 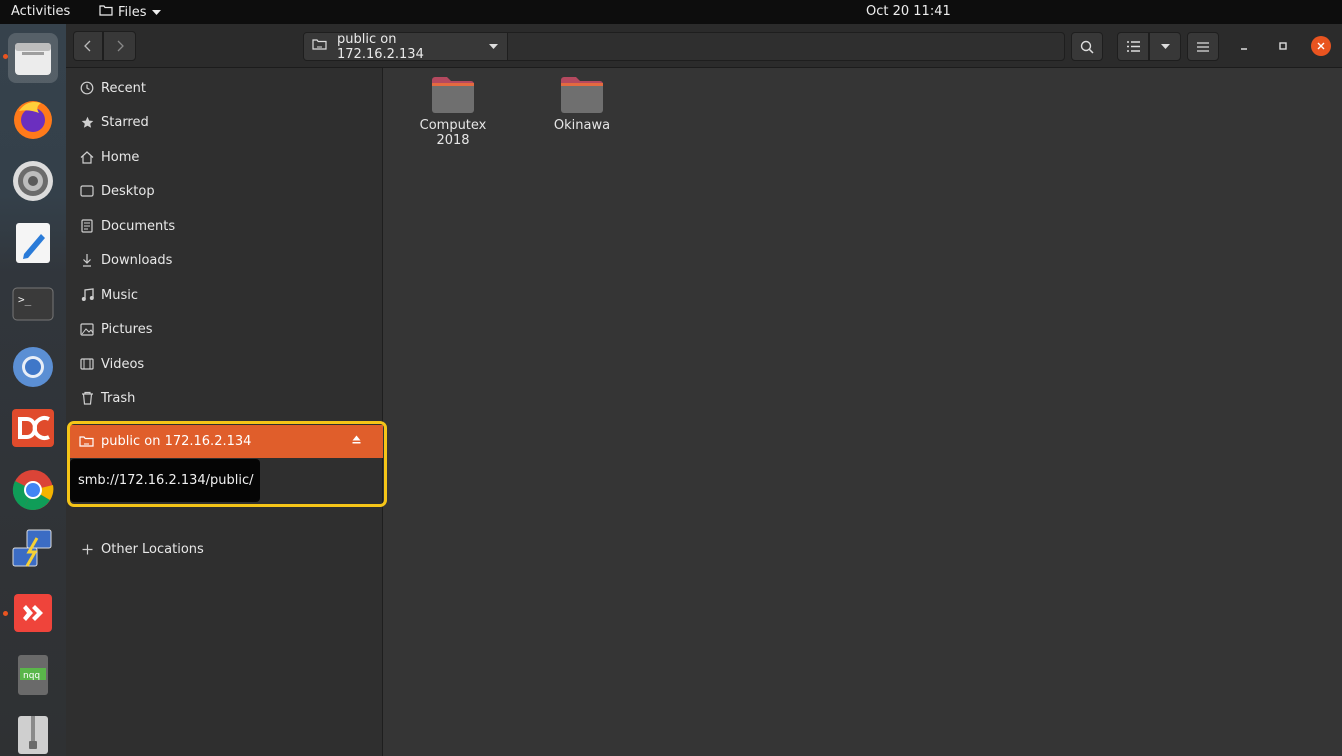 What do you see at coordinates (138, 226) in the screenshot?
I see `sidebar-item-label: Documents` at bounding box center [138, 226].